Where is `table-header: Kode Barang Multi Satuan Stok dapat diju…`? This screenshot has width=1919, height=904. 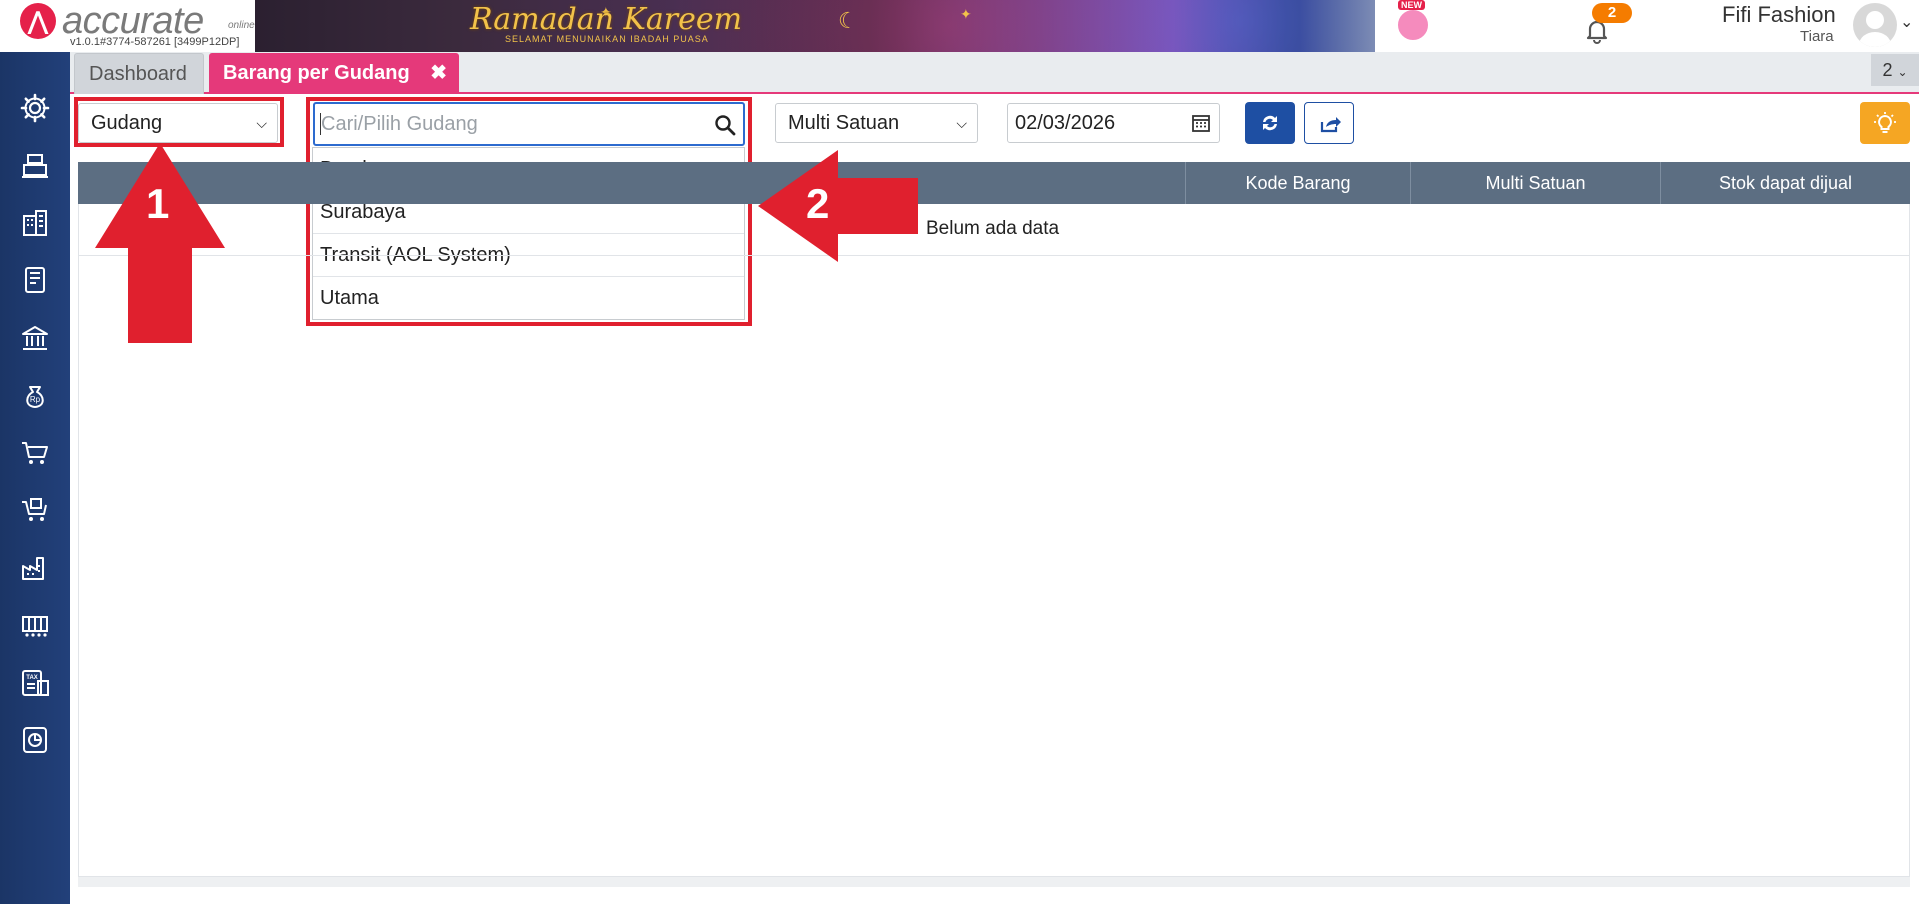
table-header: Kode Barang Multi Satuan Stok dapat diju… is located at coordinates (994, 183).